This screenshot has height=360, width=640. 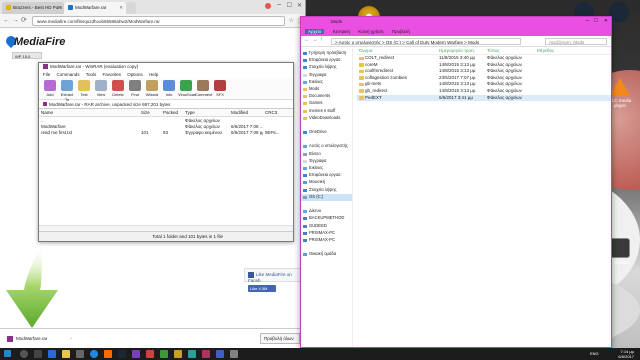 I want to click on list-item: coreM 14/8/2015 3:13 μμ Φάκελος αρχείων, so click(x=484, y=65).